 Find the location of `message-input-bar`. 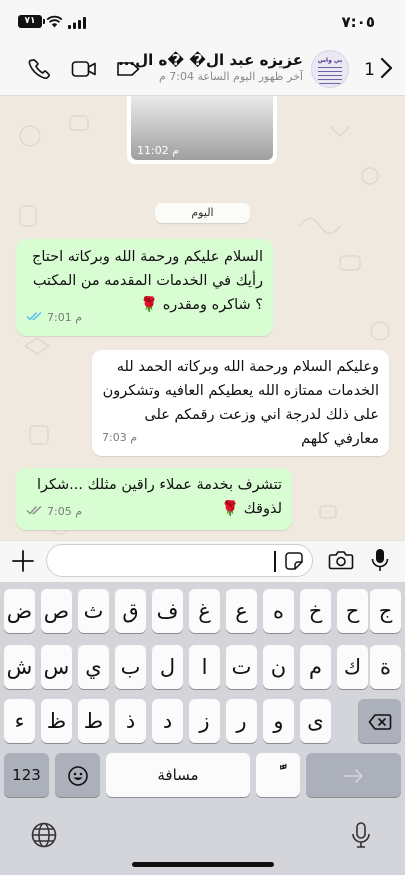

message-input-bar is located at coordinates (202, 561).